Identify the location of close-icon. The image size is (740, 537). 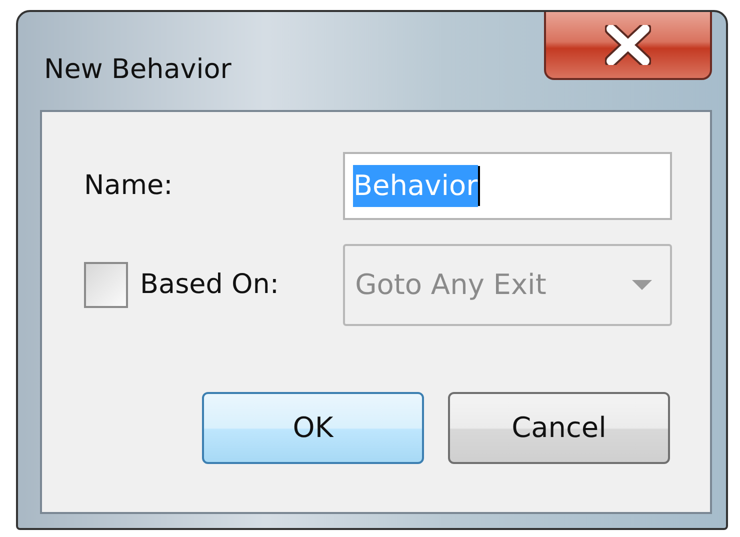
(628, 45).